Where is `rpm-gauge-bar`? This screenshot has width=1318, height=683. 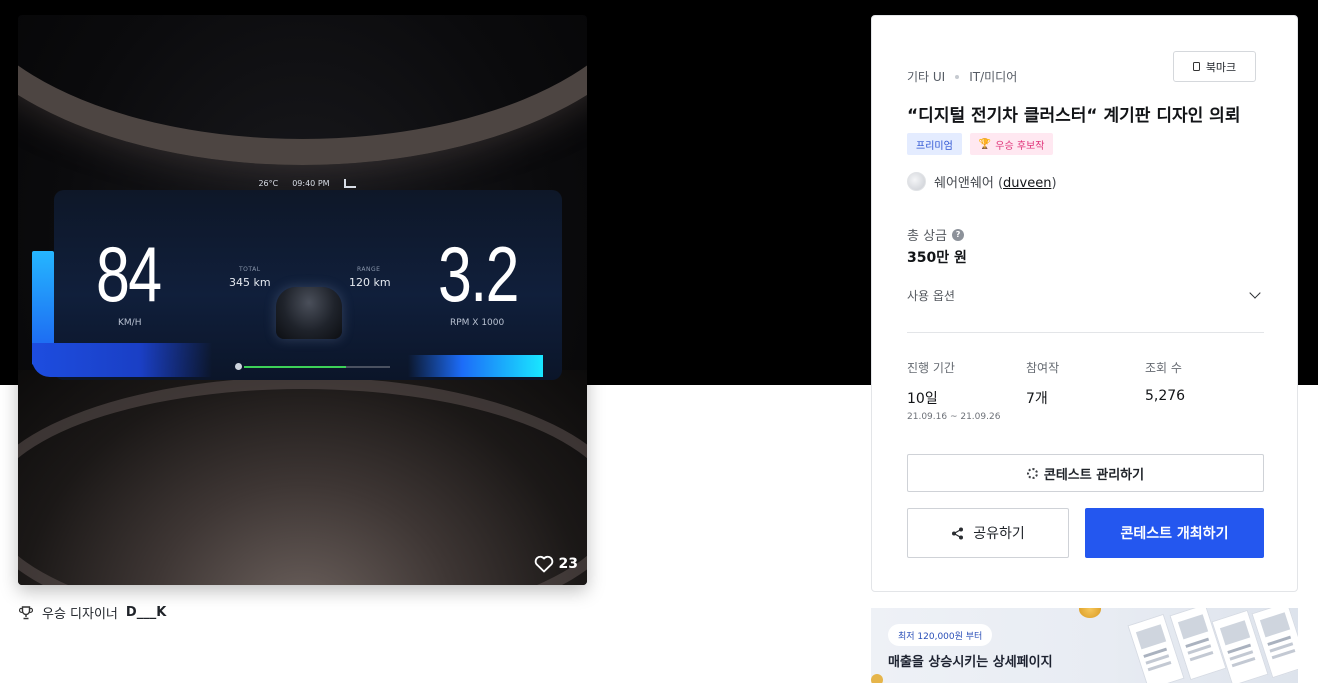
rpm-gauge-bar is located at coordinates (475, 366).